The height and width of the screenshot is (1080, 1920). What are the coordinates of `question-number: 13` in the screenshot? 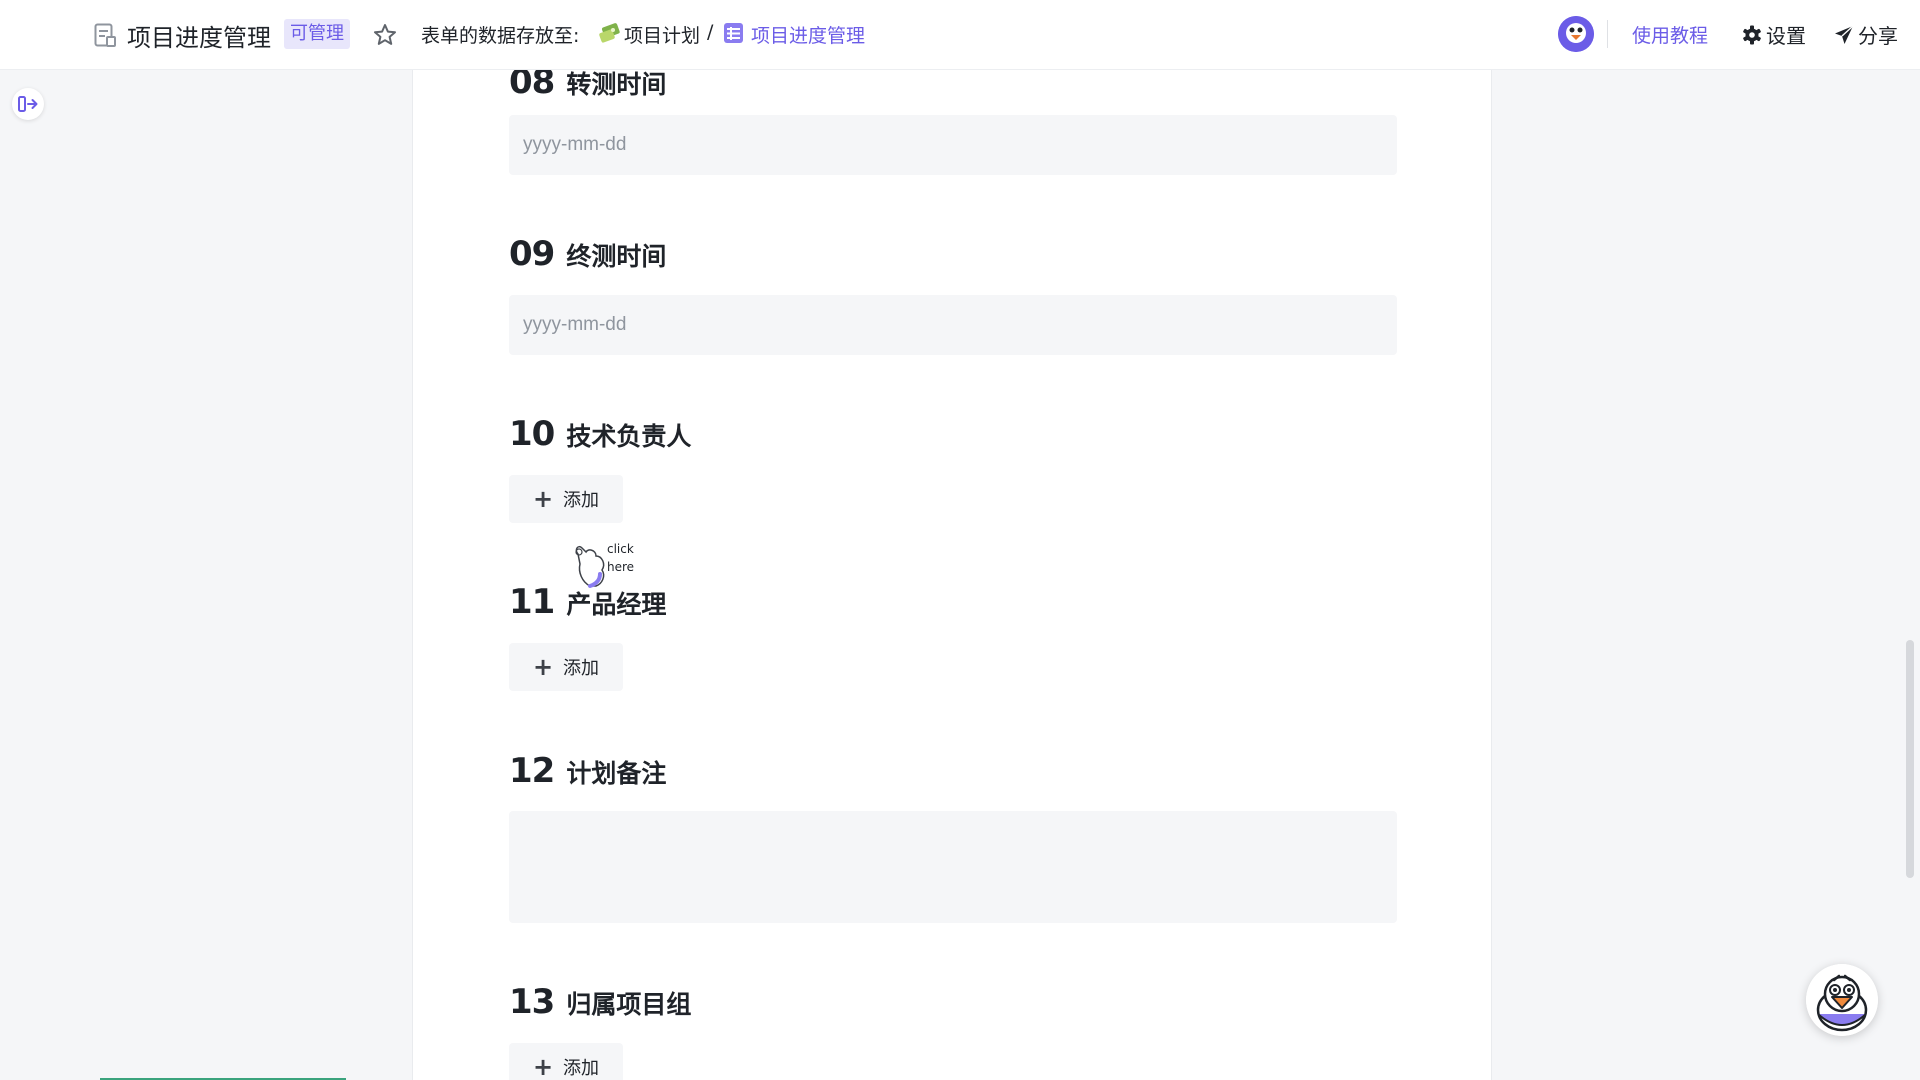 It's located at (532, 1002).